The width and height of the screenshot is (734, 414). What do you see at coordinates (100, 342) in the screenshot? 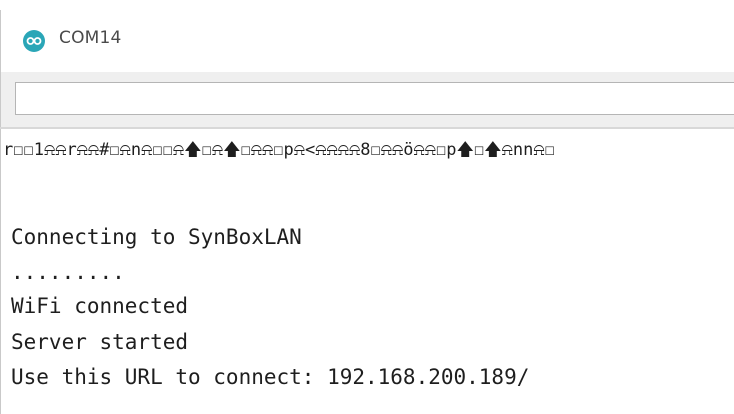
I see `output-line: Server started` at bounding box center [100, 342].